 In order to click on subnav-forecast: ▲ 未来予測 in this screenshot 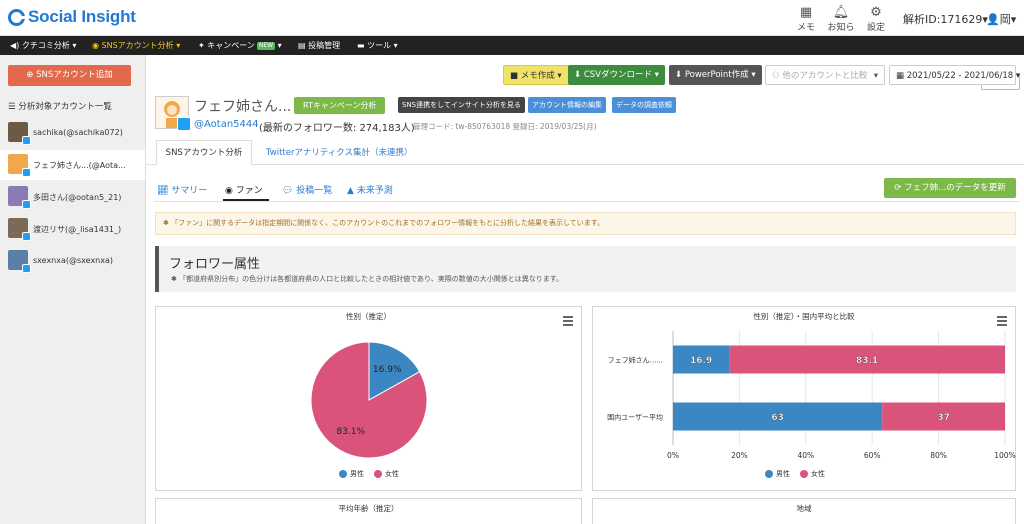, I will do `click(370, 189)`.